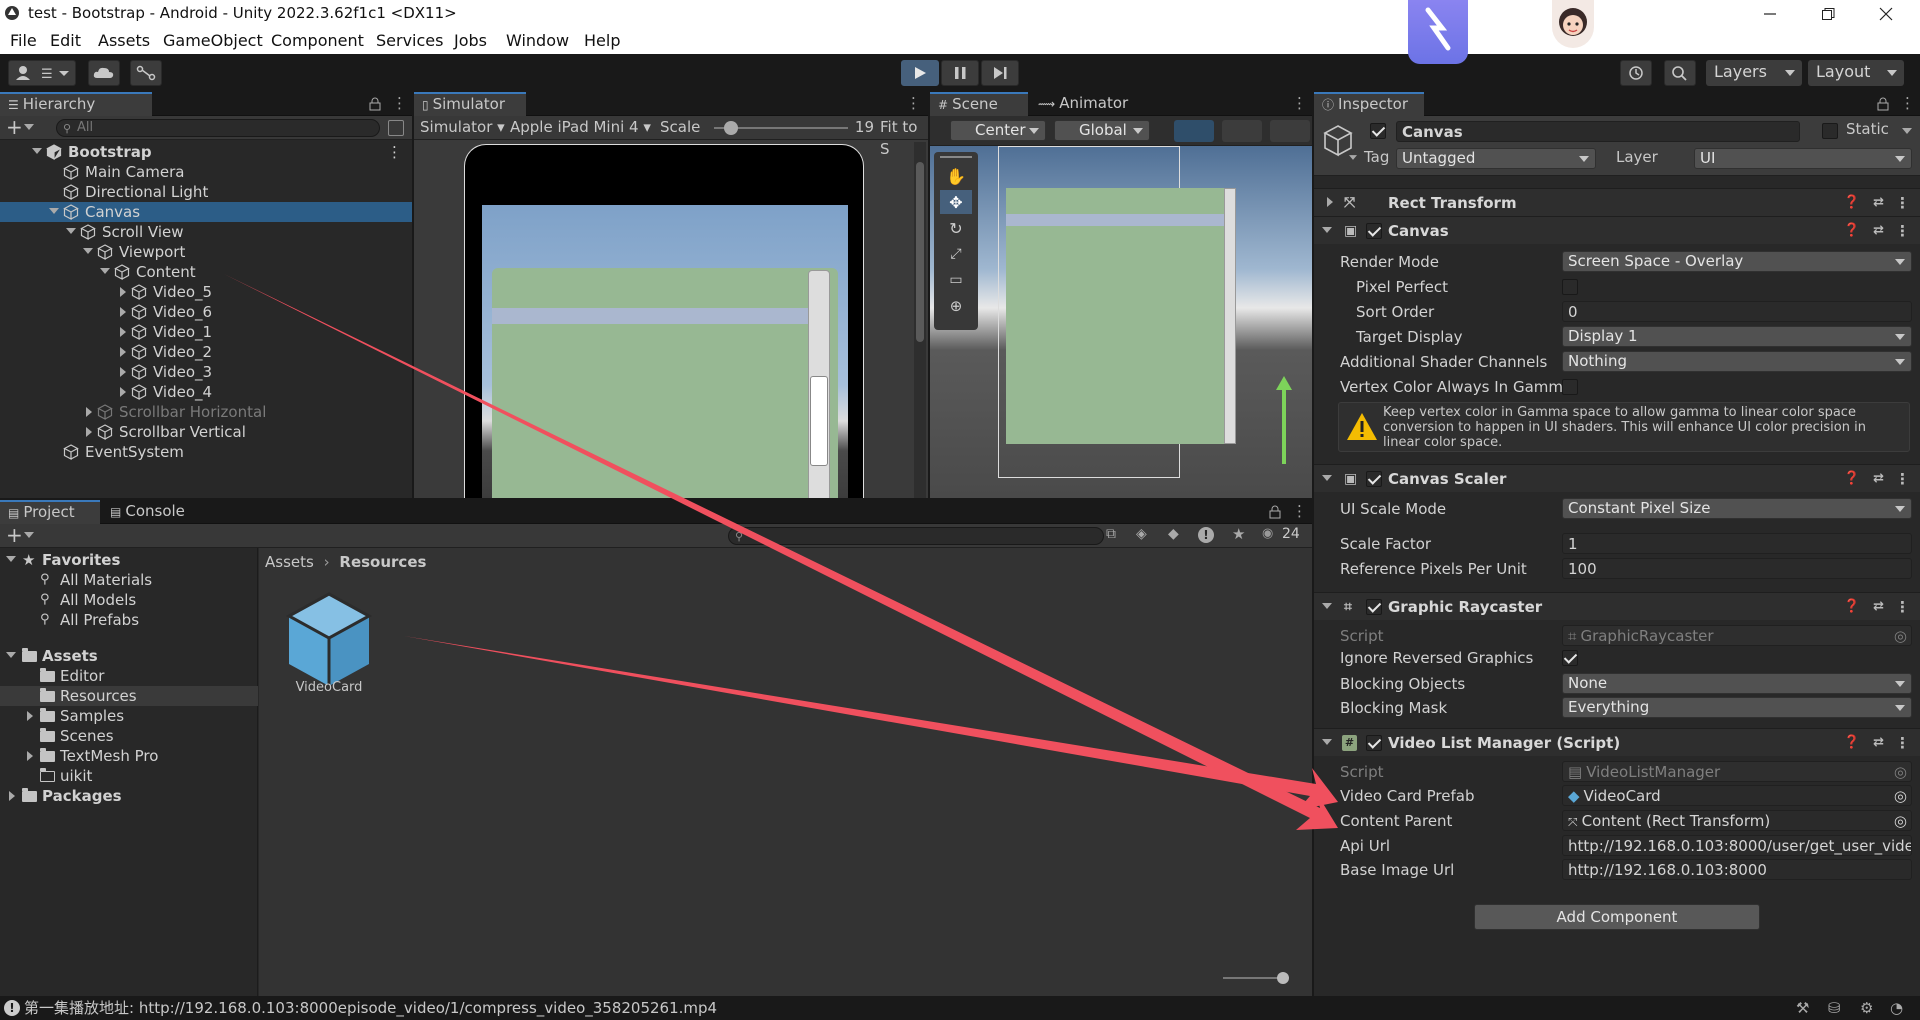 This screenshot has height=1020, width=1920. Describe the element at coordinates (1570, 658) in the screenshot. I see `ignore-reversed-checkbox` at that location.